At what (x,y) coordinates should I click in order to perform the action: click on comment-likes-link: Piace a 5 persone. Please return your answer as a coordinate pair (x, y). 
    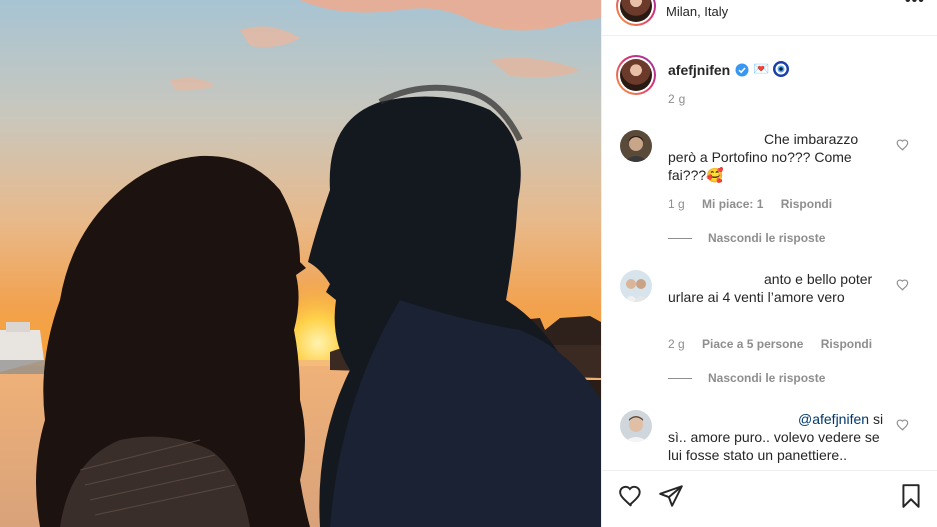
    Looking at the image, I should click on (752, 344).